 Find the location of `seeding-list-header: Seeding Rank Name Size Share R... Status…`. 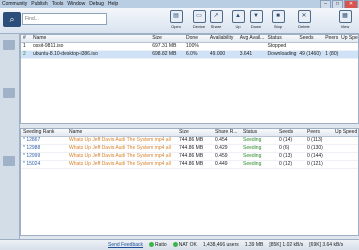

seeding-list-header: Seeding Rank Name Size Share R... Status… is located at coordinates (189, 133).